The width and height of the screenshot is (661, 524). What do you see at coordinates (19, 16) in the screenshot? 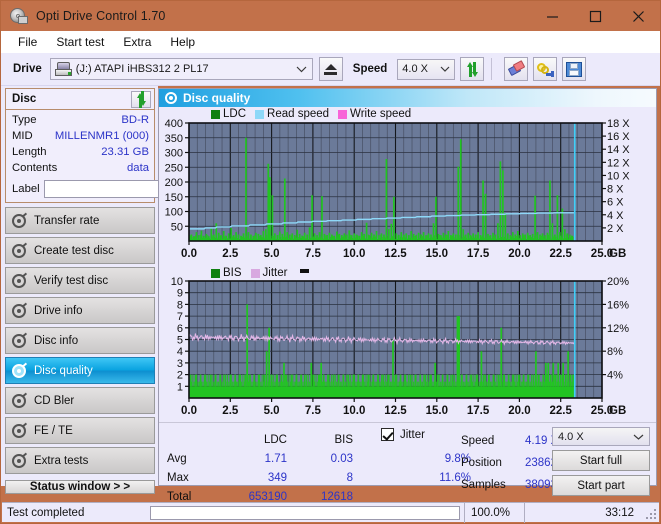
I see `app-disc-drive-icon` at bounding box center [19, 16].